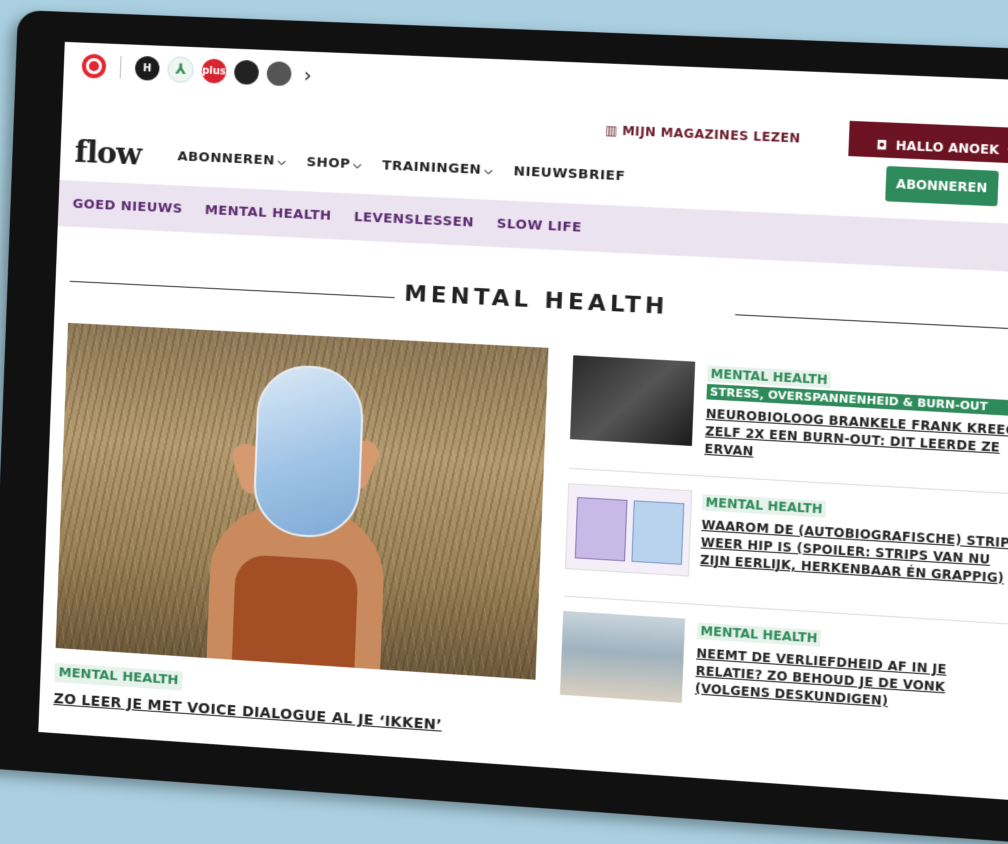  I want to click on app-icon-plus: plus, so click(214, 71).